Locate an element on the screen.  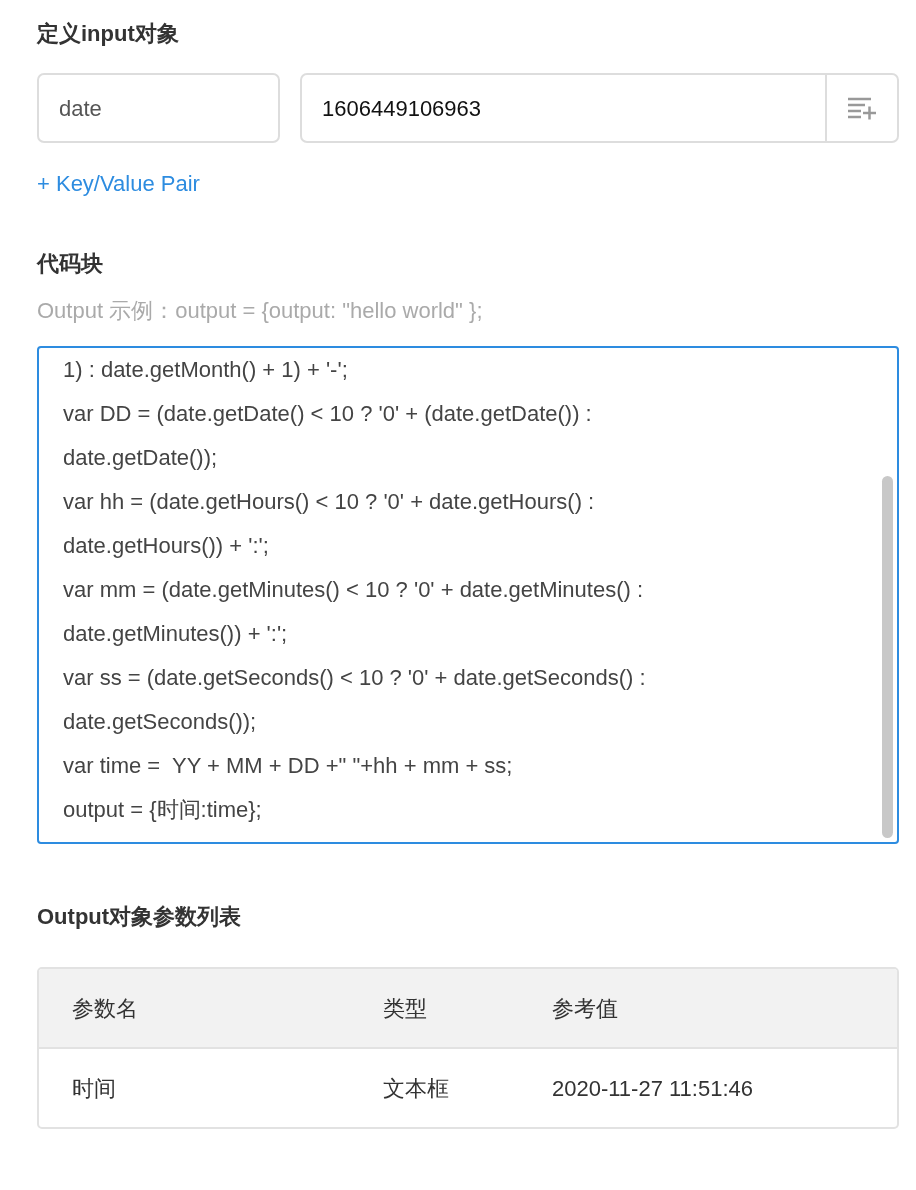
hint-text: Output 示例：output = {output: "hello world" }; is located at coordinates (260, 311).